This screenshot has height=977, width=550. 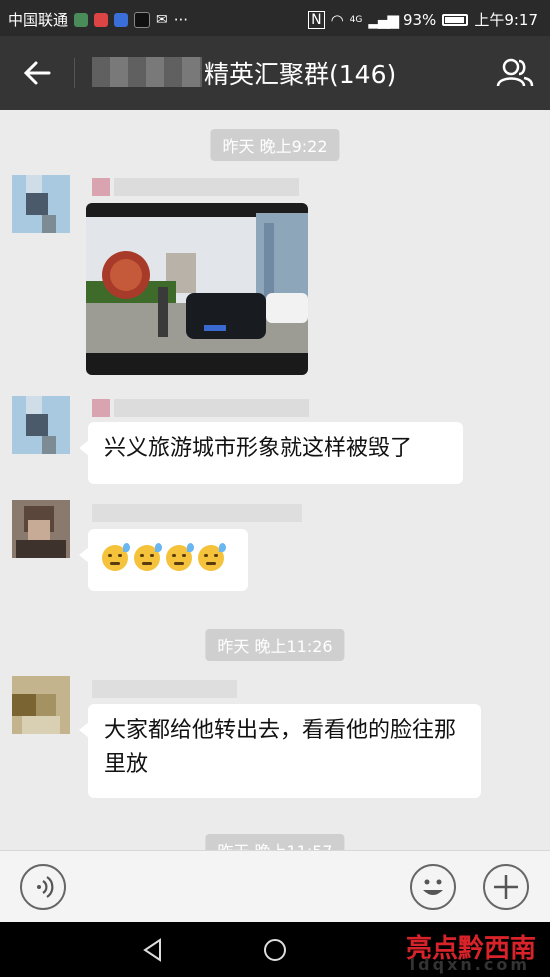 I want to click on carrier-label: 中国联通, so click(x=38, y=20).